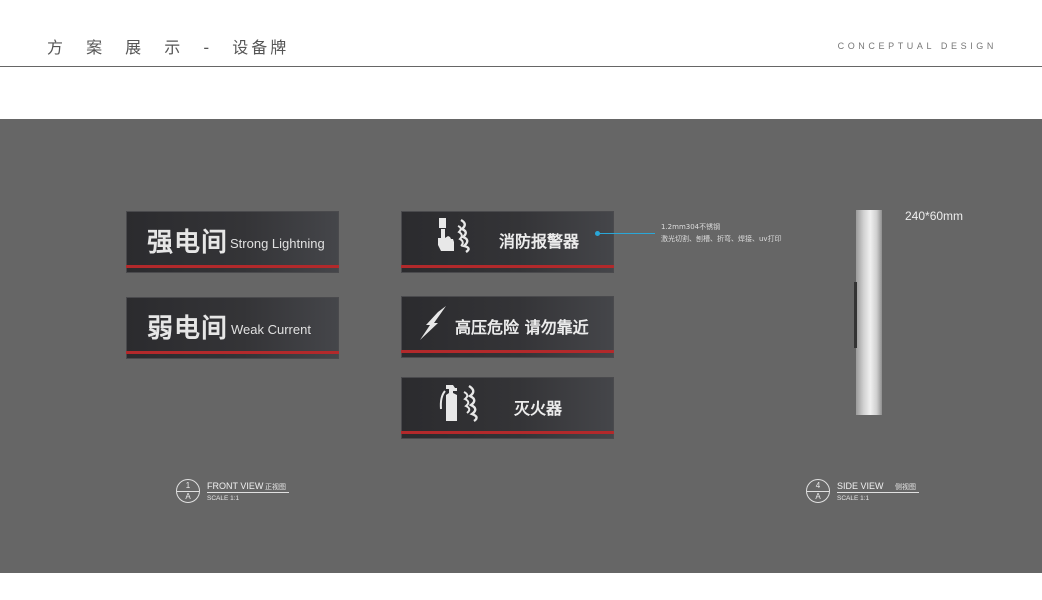  Describe the element at coordinates (188, 485) in the screenshot. I see `view-number: 1` at that location.